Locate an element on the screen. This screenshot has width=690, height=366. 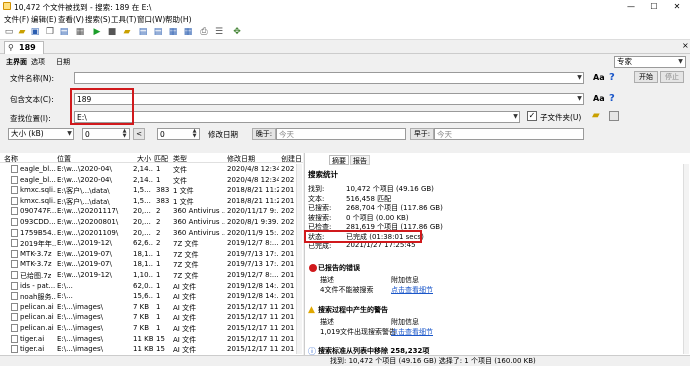
subfolder-checkbox: ✓ is located at coordinates (532, 116).